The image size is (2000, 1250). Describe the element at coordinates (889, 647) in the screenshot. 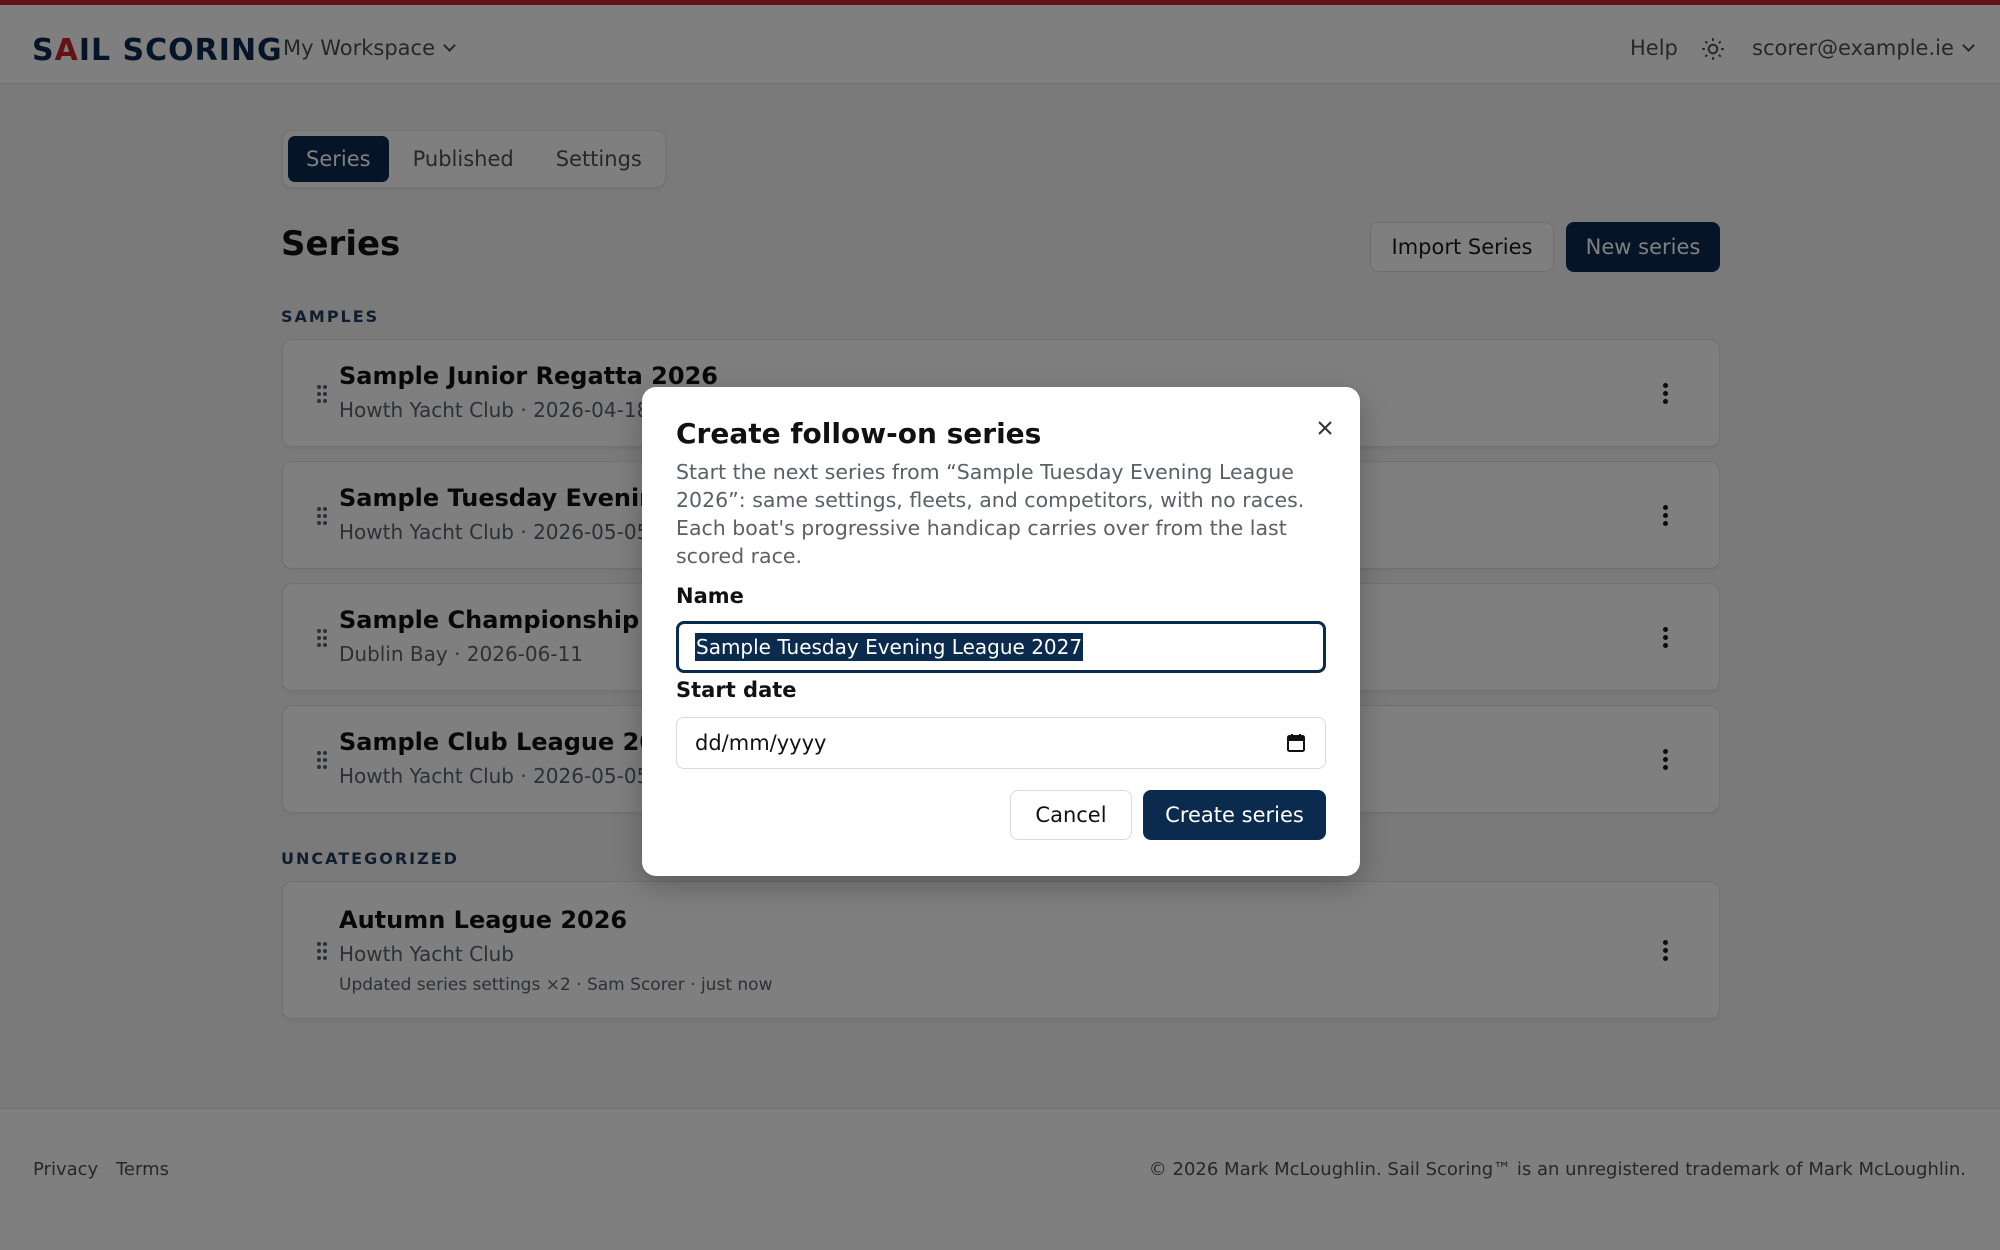

I see `name-input-value: Sample Tuesday Evening League 2027` at that location.